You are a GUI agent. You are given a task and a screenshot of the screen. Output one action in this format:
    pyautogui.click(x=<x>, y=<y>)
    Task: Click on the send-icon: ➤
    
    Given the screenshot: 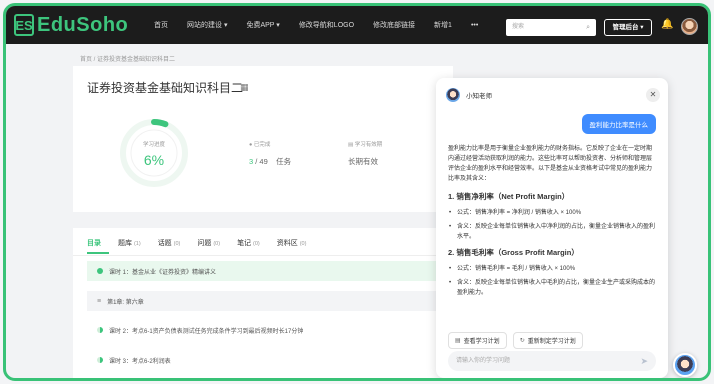 What is the action you would take?
    pyautogui.click(x=644, y=361)
    